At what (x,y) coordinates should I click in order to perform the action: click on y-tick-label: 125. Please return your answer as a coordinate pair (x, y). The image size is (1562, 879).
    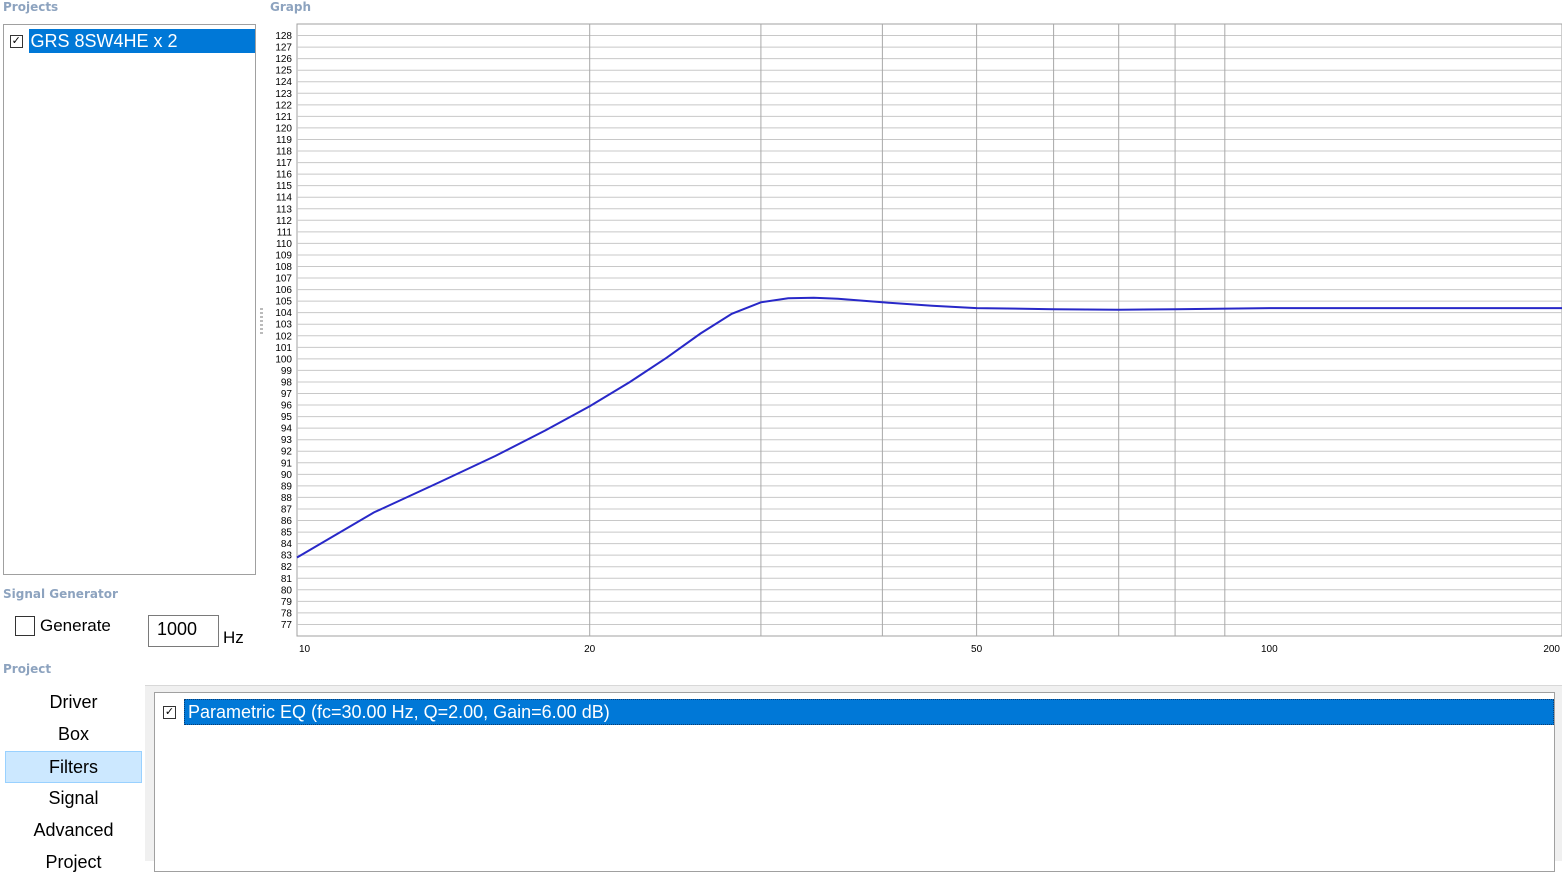
    Looking at the image, I should click on (283, 71).